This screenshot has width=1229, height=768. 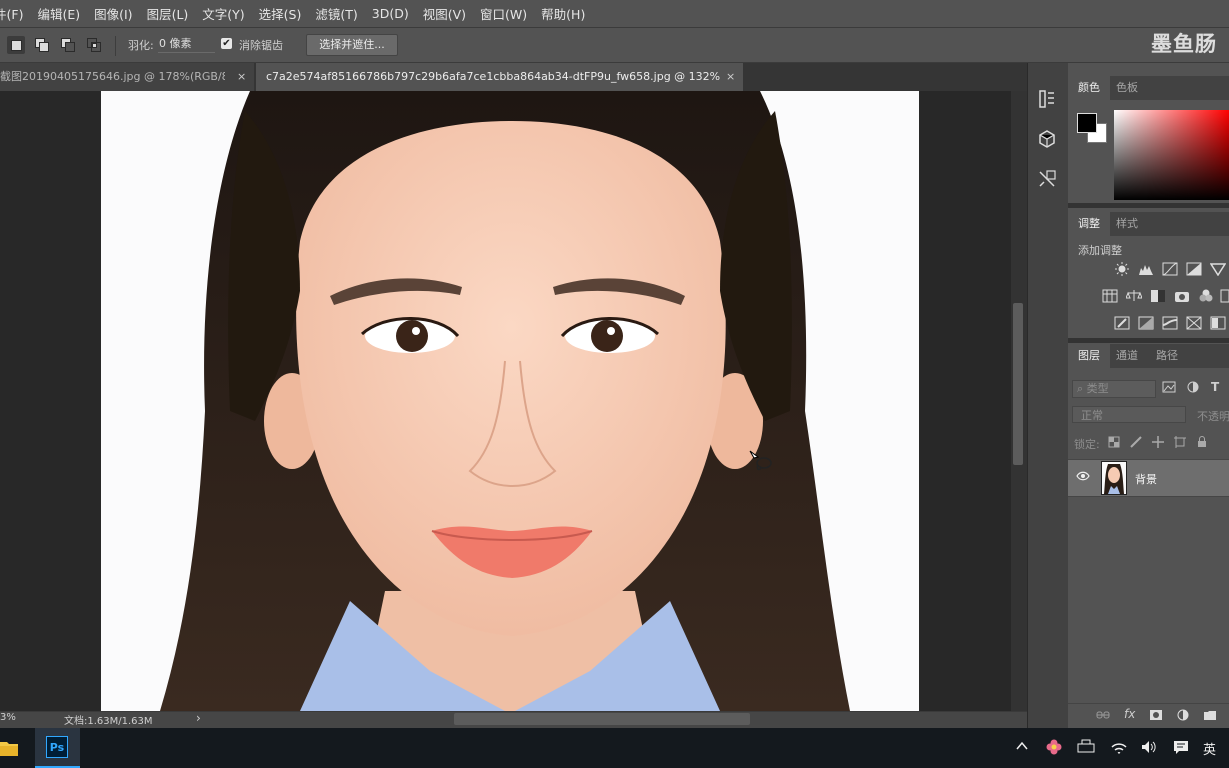 I want to click on add-mask-icon, so click(x=1156, y=715).